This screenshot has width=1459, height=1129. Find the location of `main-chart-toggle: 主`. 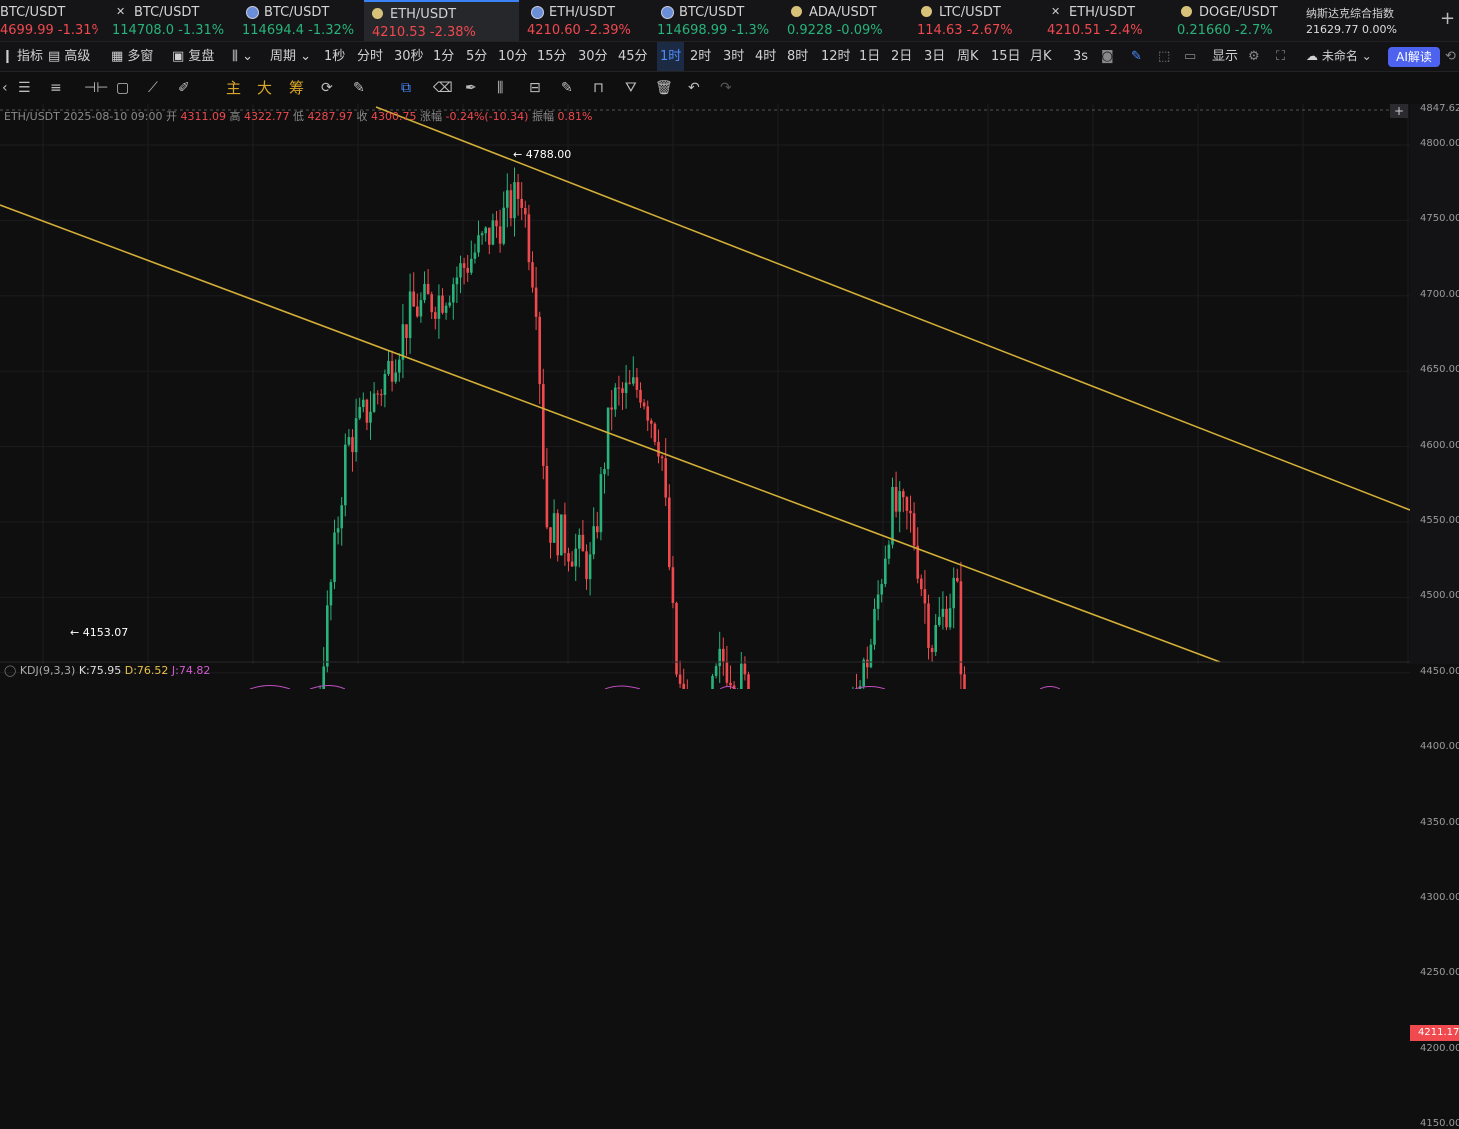

main-chart-toggle: 主 is located at coordinates (233, 88).